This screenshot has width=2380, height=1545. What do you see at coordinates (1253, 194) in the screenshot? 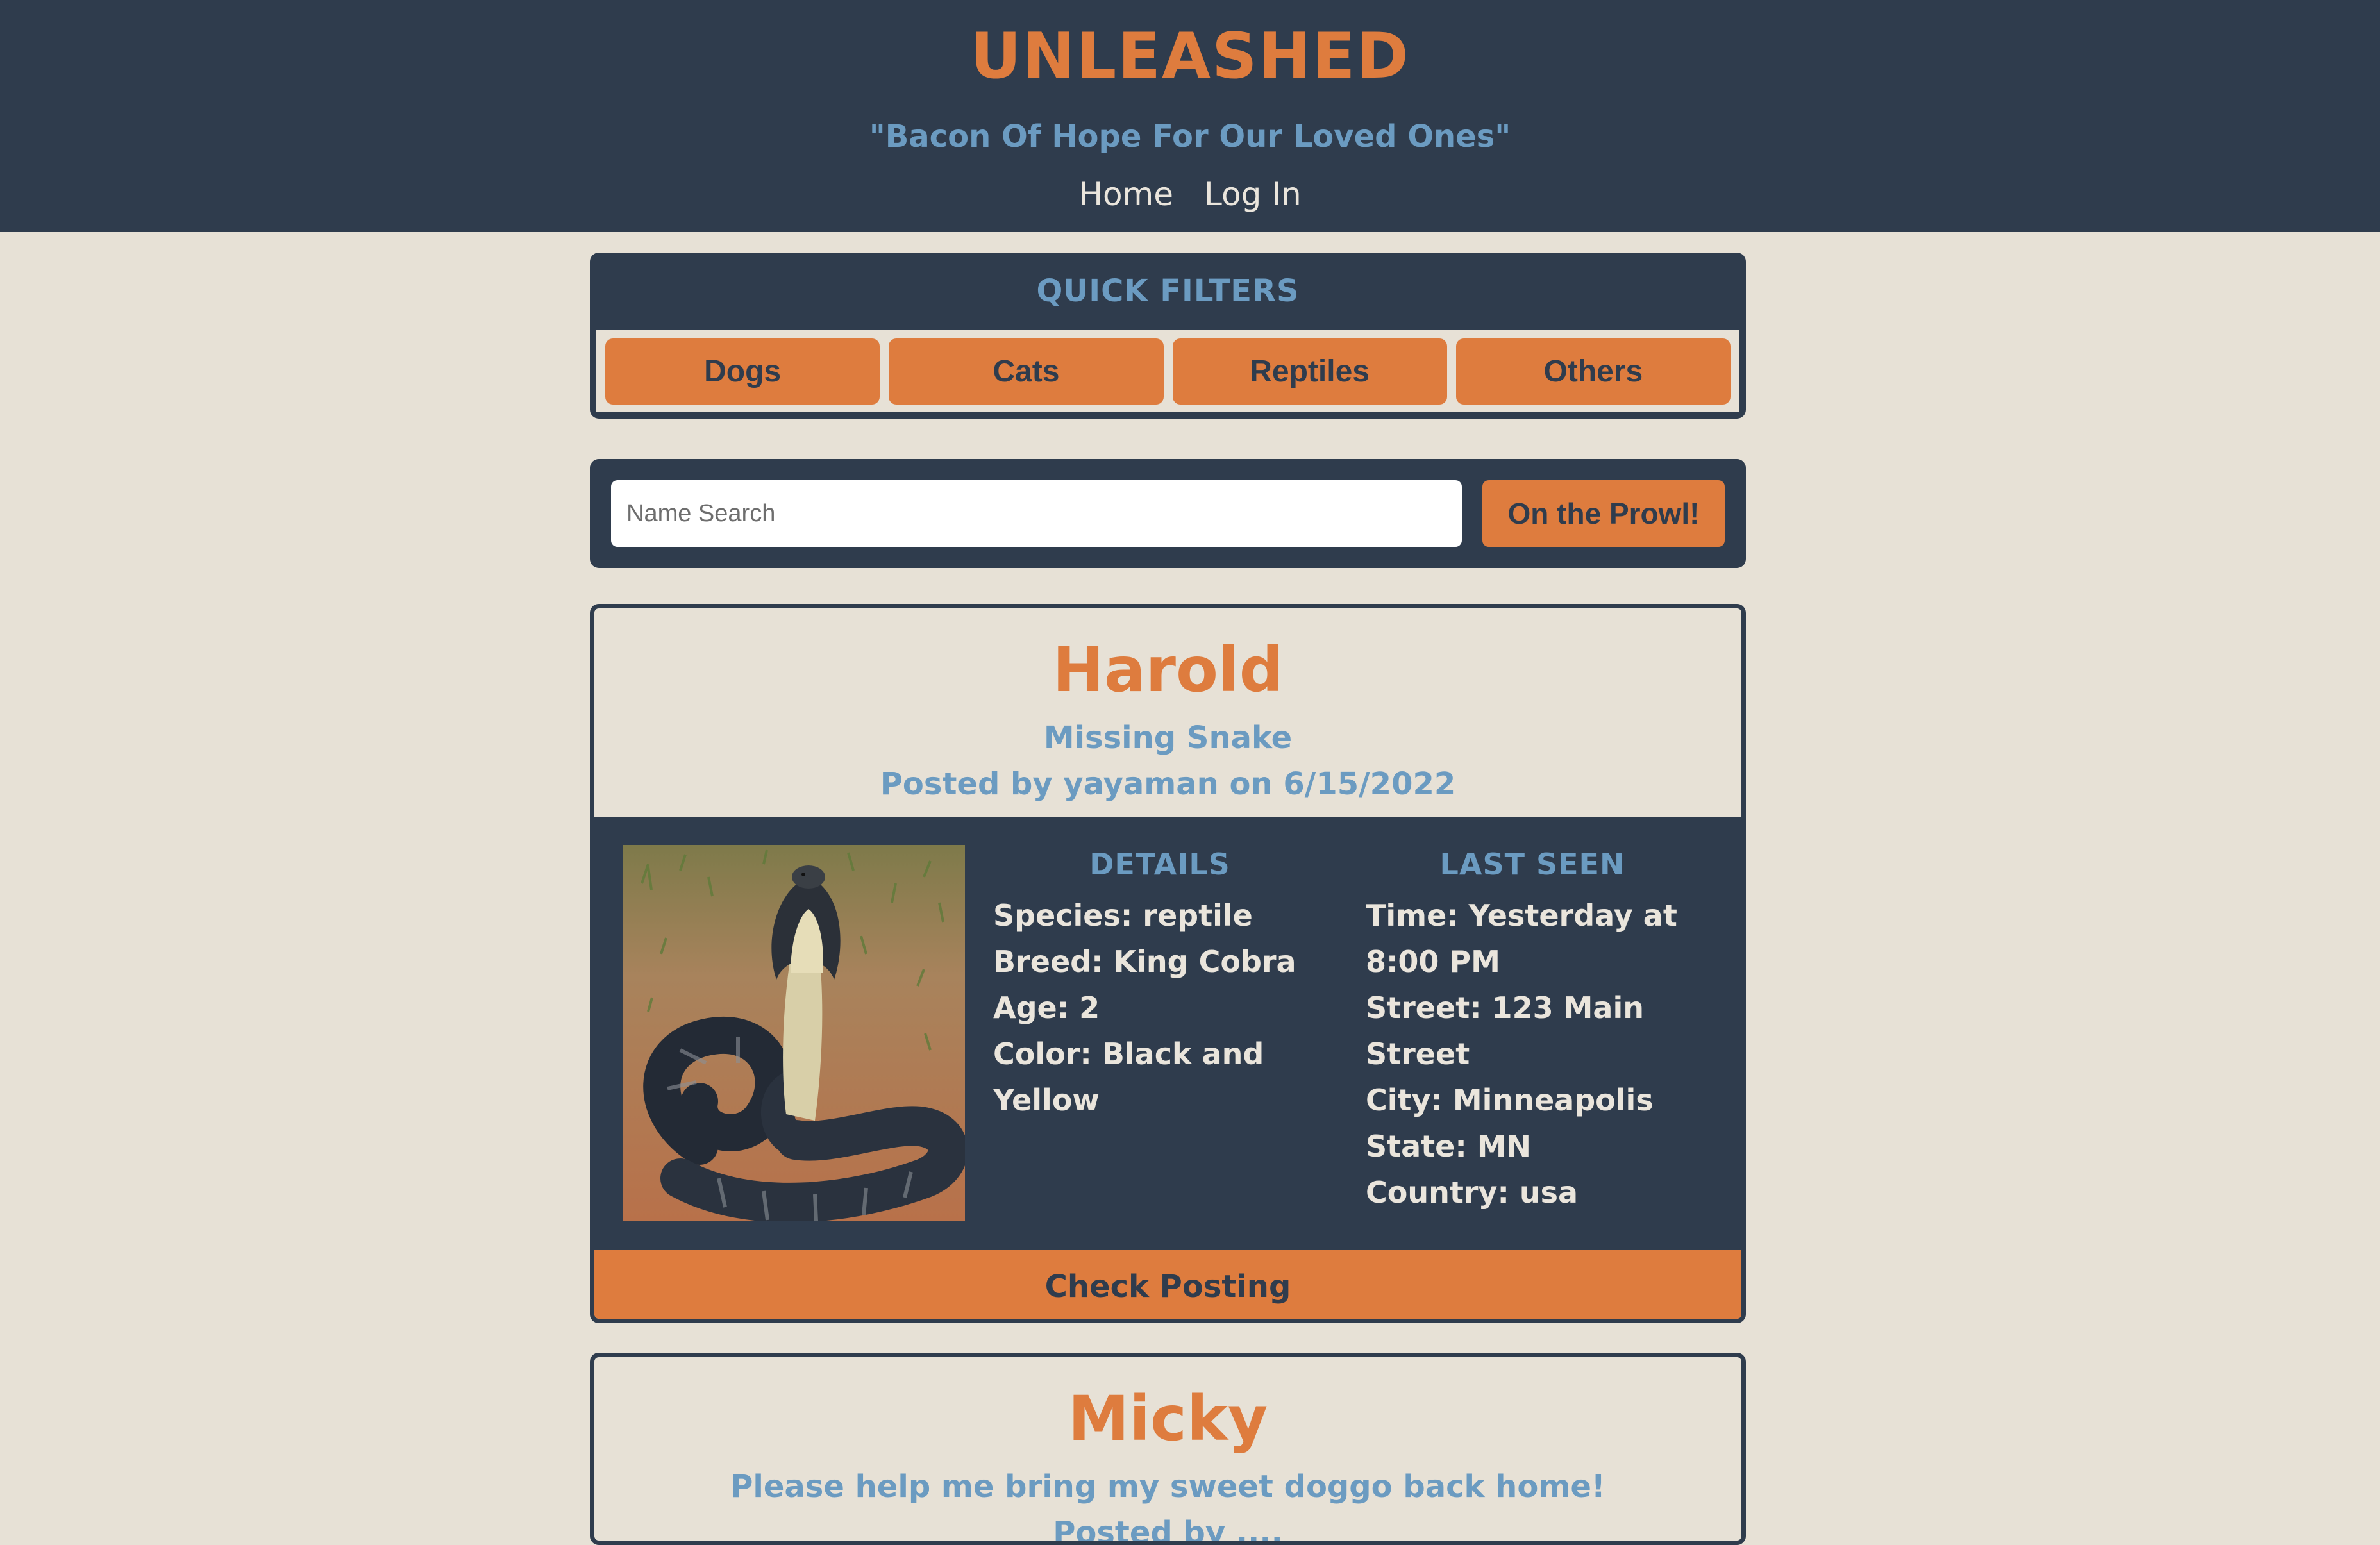
I see `nav-login-link: Log In` at bounding box center [1253, 194].